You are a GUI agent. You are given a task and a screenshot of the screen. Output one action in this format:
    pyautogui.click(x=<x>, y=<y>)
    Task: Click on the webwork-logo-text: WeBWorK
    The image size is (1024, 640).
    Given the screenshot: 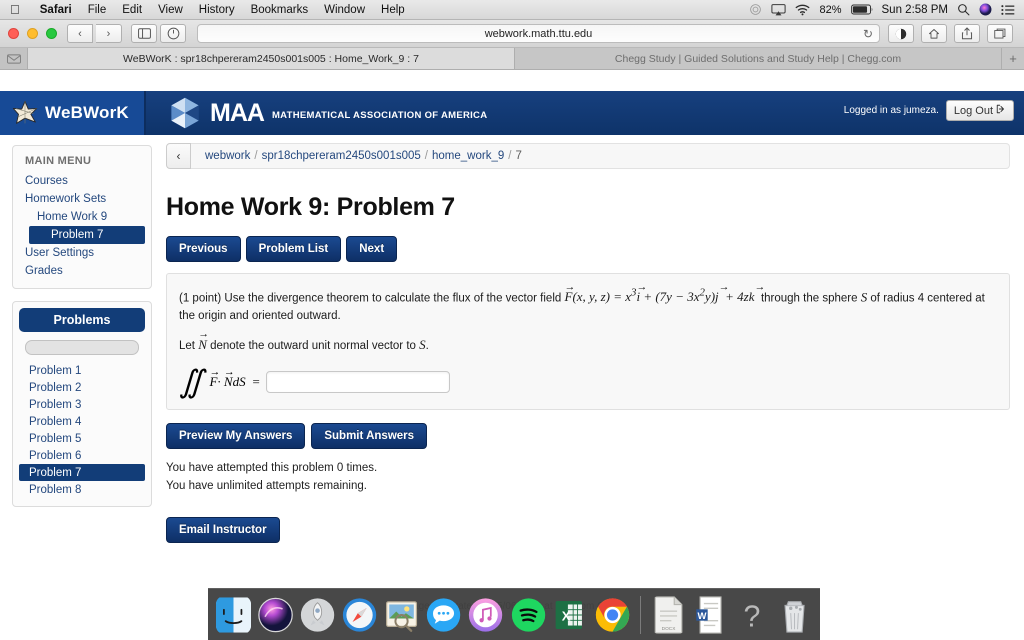 What is the action you would take?
    pyautogui.click(x=87, y=112)
    